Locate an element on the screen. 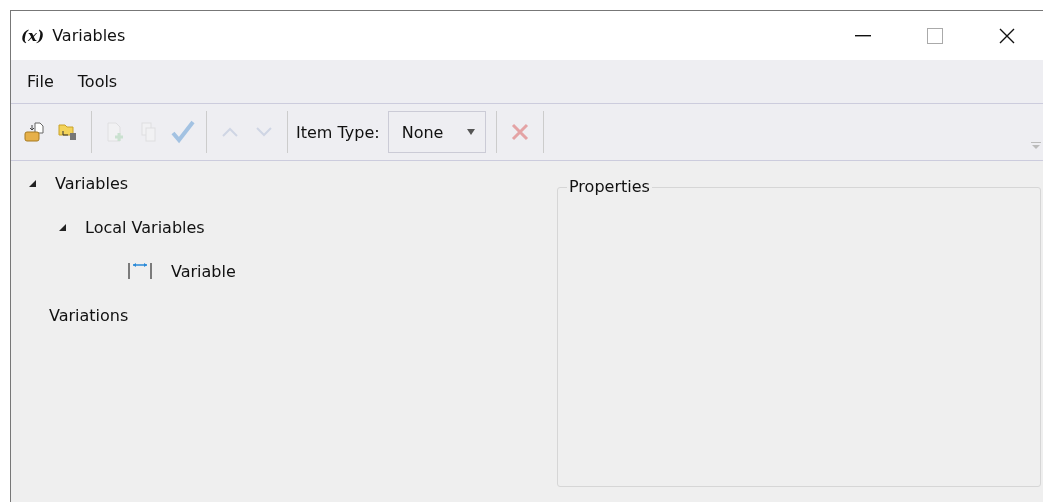 Image resolution: width=1043 pixels, height=502 pixels. tree-item: Variations is located at coordinates (89, 315).